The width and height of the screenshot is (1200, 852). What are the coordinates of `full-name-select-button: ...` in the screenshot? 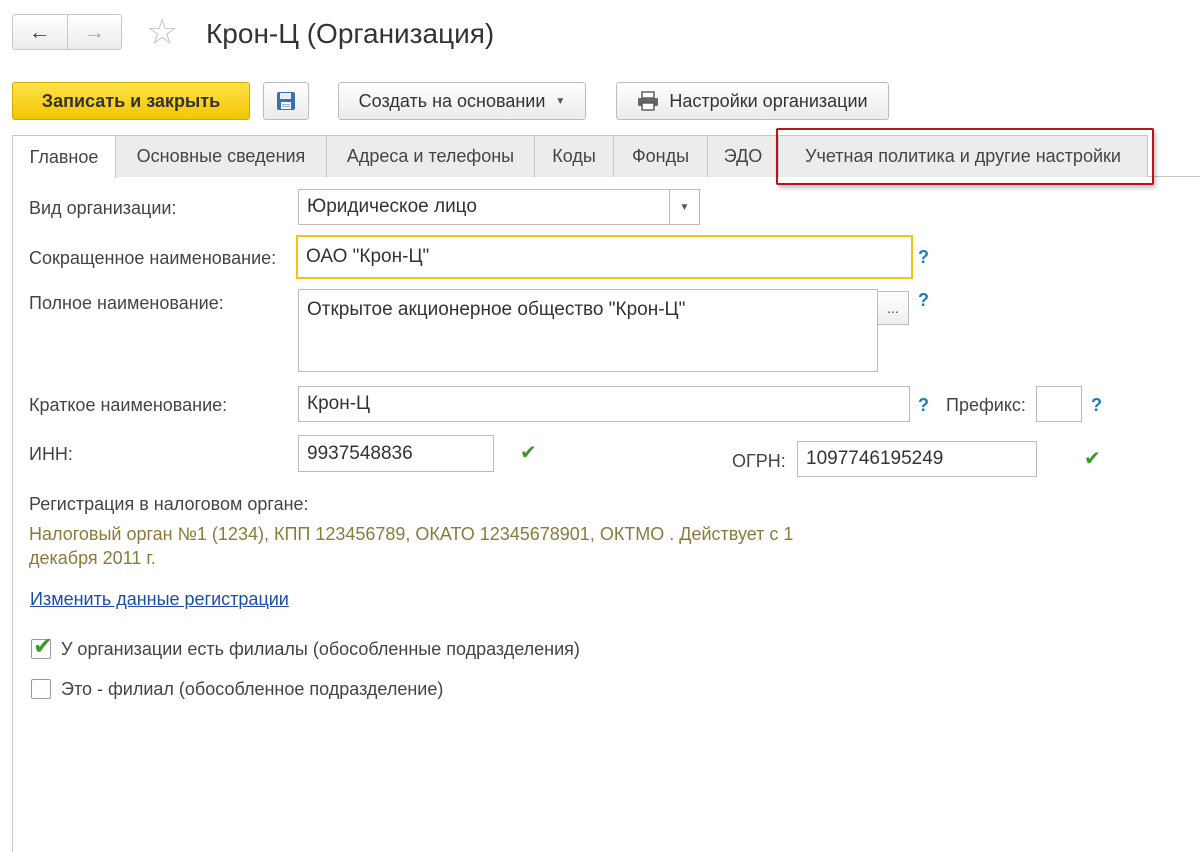 It's located at (893, 308).